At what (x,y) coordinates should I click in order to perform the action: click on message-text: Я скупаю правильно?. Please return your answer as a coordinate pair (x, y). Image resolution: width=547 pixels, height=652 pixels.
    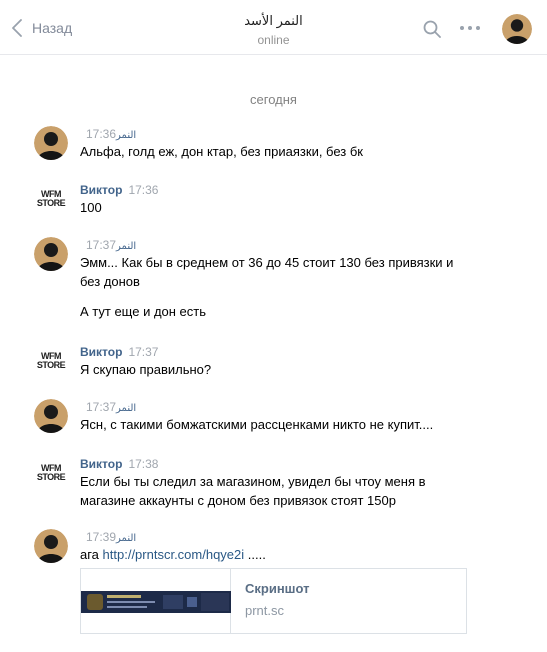
    Looking at the image, I should click on (146, 369).